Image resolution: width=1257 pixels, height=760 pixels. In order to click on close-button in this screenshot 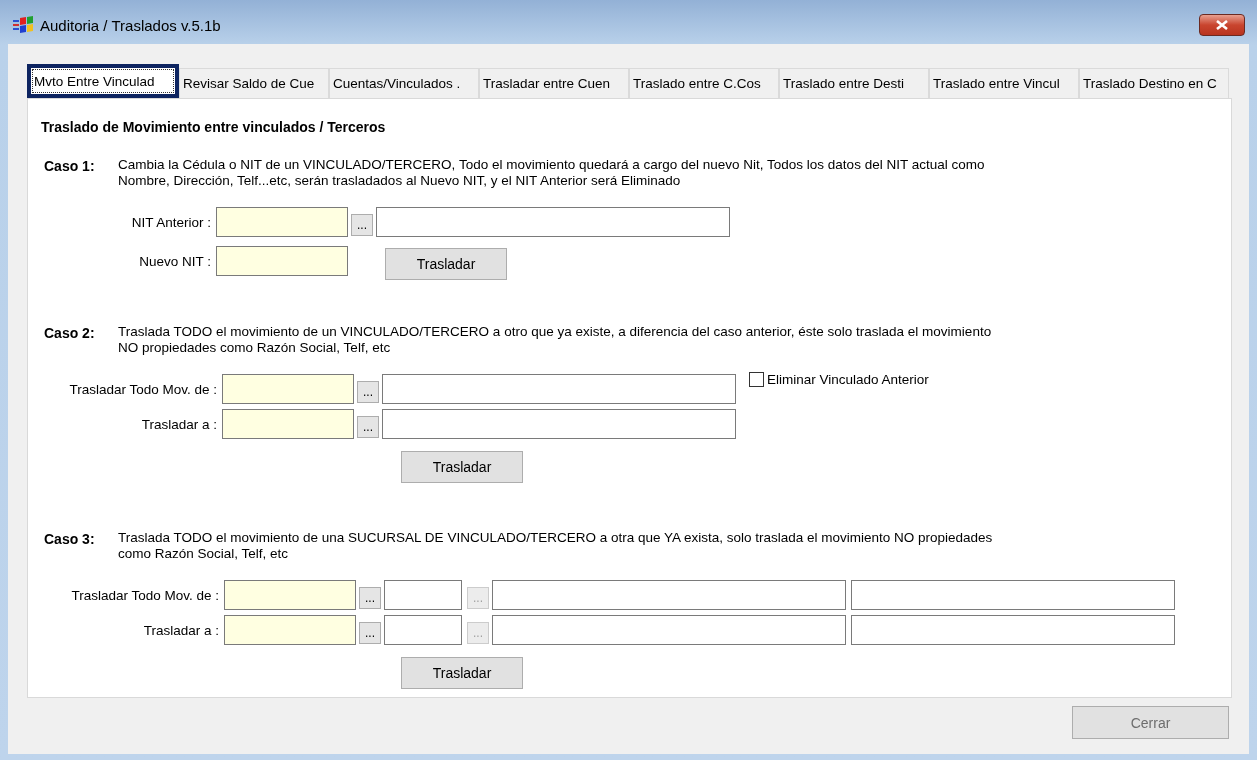, I will do `click(1222, 25)`.